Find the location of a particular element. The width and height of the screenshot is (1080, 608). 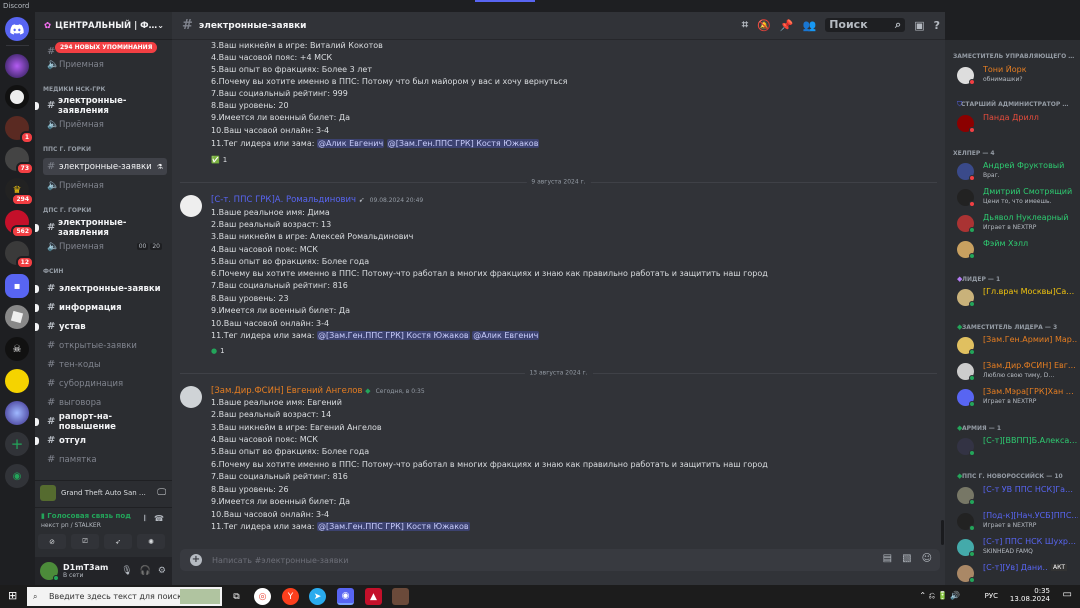

taskbar-search: ⌕ Введите здесь текст для поиска is located at coordinates (124, 596).